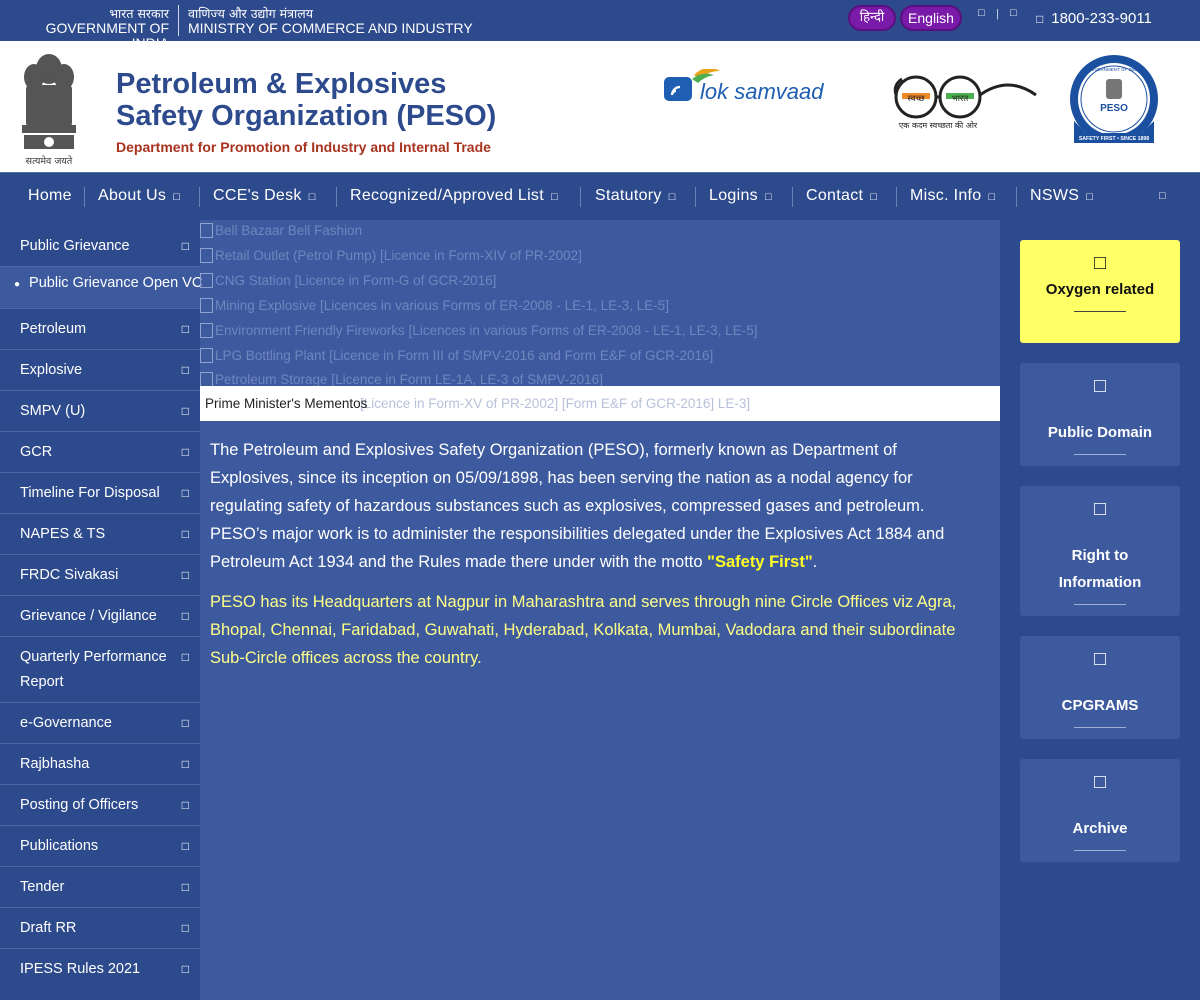 The width and height of the screenshot is (1200, 1000). What do you see at coordinates (628, 195) in the screenshot?
I see `nav-statutory-label: Statutory` at bounding box center [628, 195].